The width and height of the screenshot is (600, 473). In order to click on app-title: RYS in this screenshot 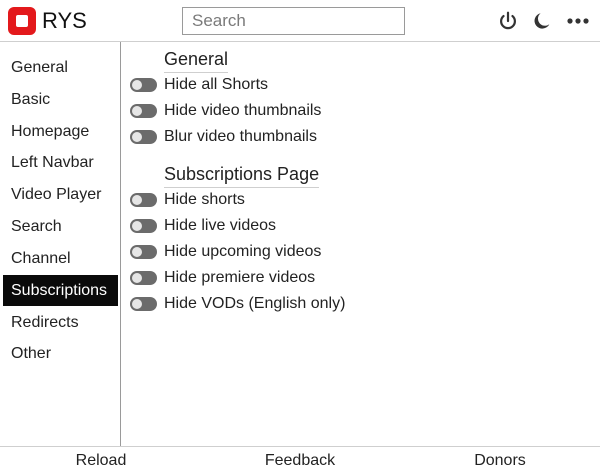, I will do `click(64, 20)`.